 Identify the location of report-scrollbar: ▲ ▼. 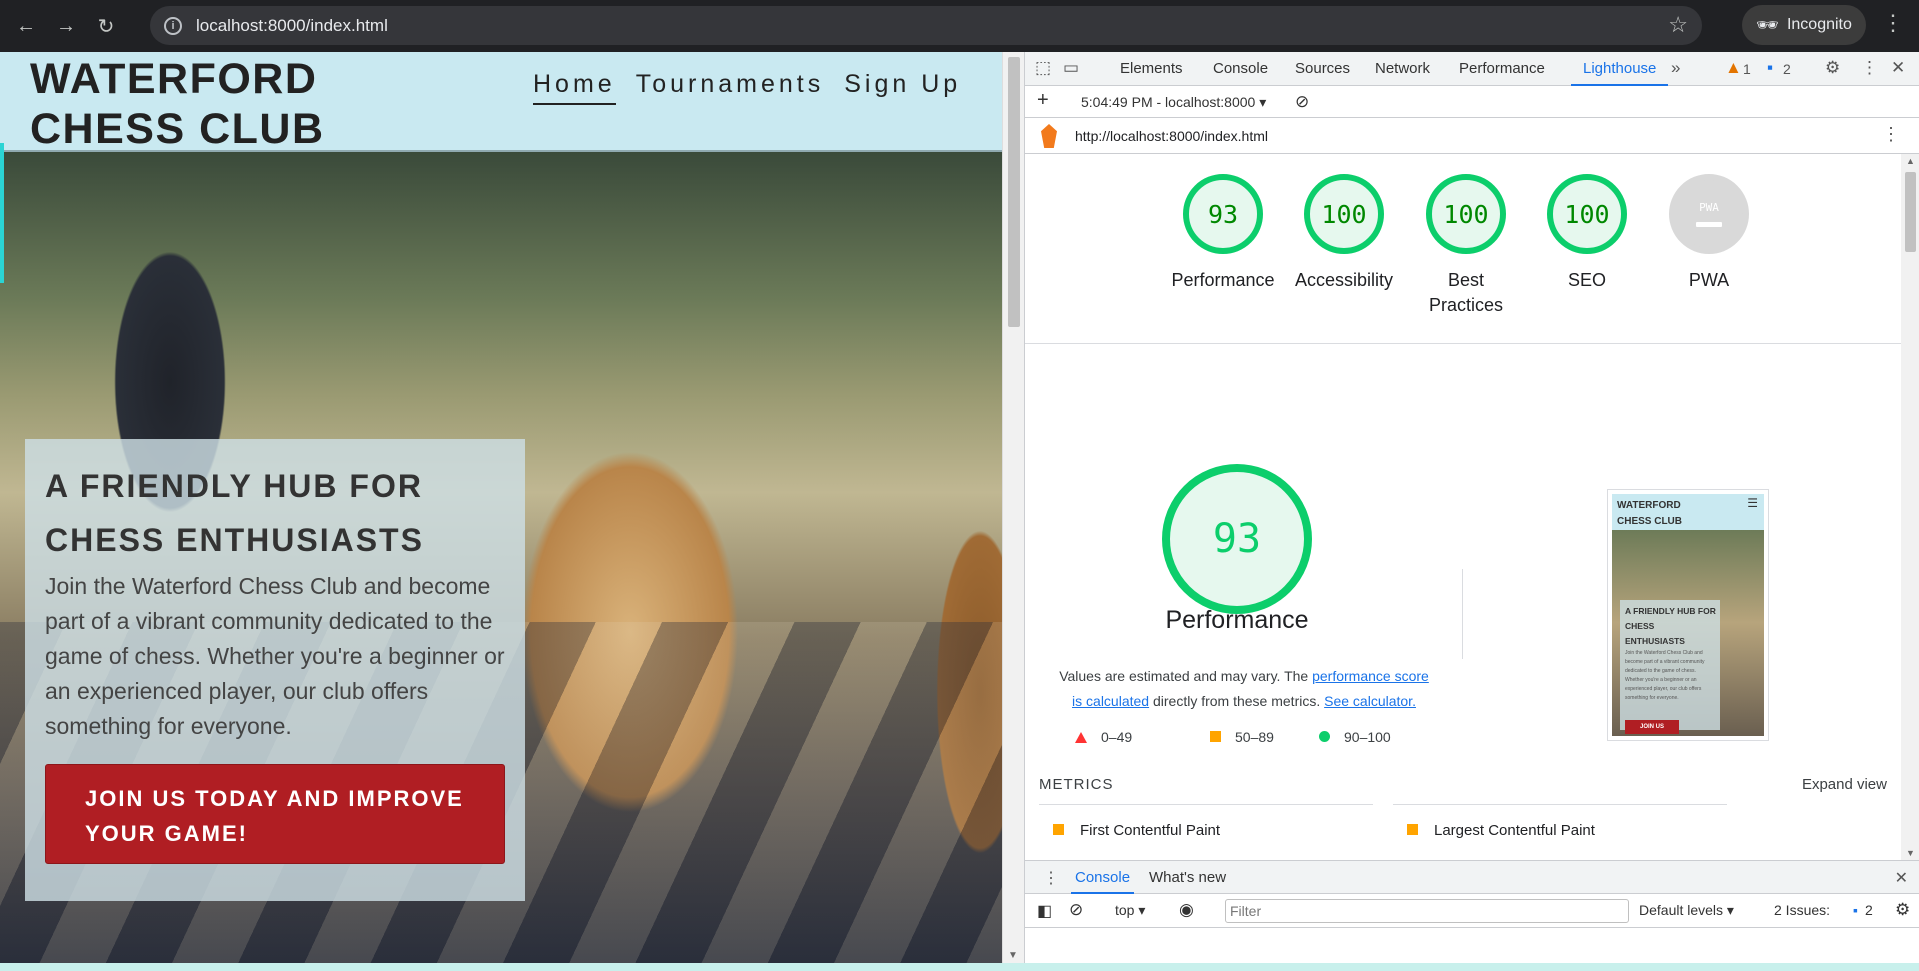
(1910, 507).